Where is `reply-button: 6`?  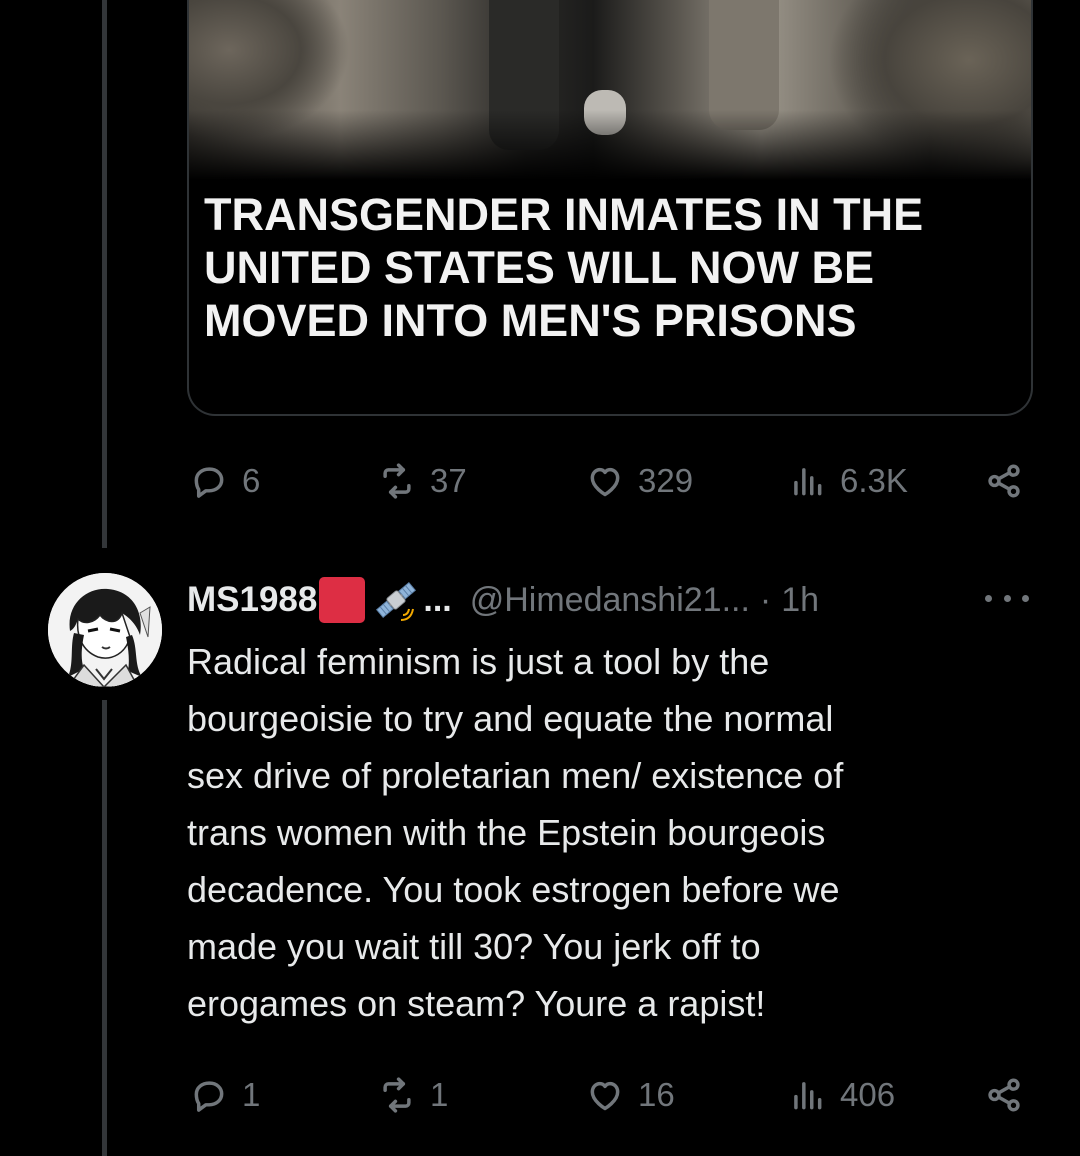 reply-button: 6 is located at coordinates (225, 481).